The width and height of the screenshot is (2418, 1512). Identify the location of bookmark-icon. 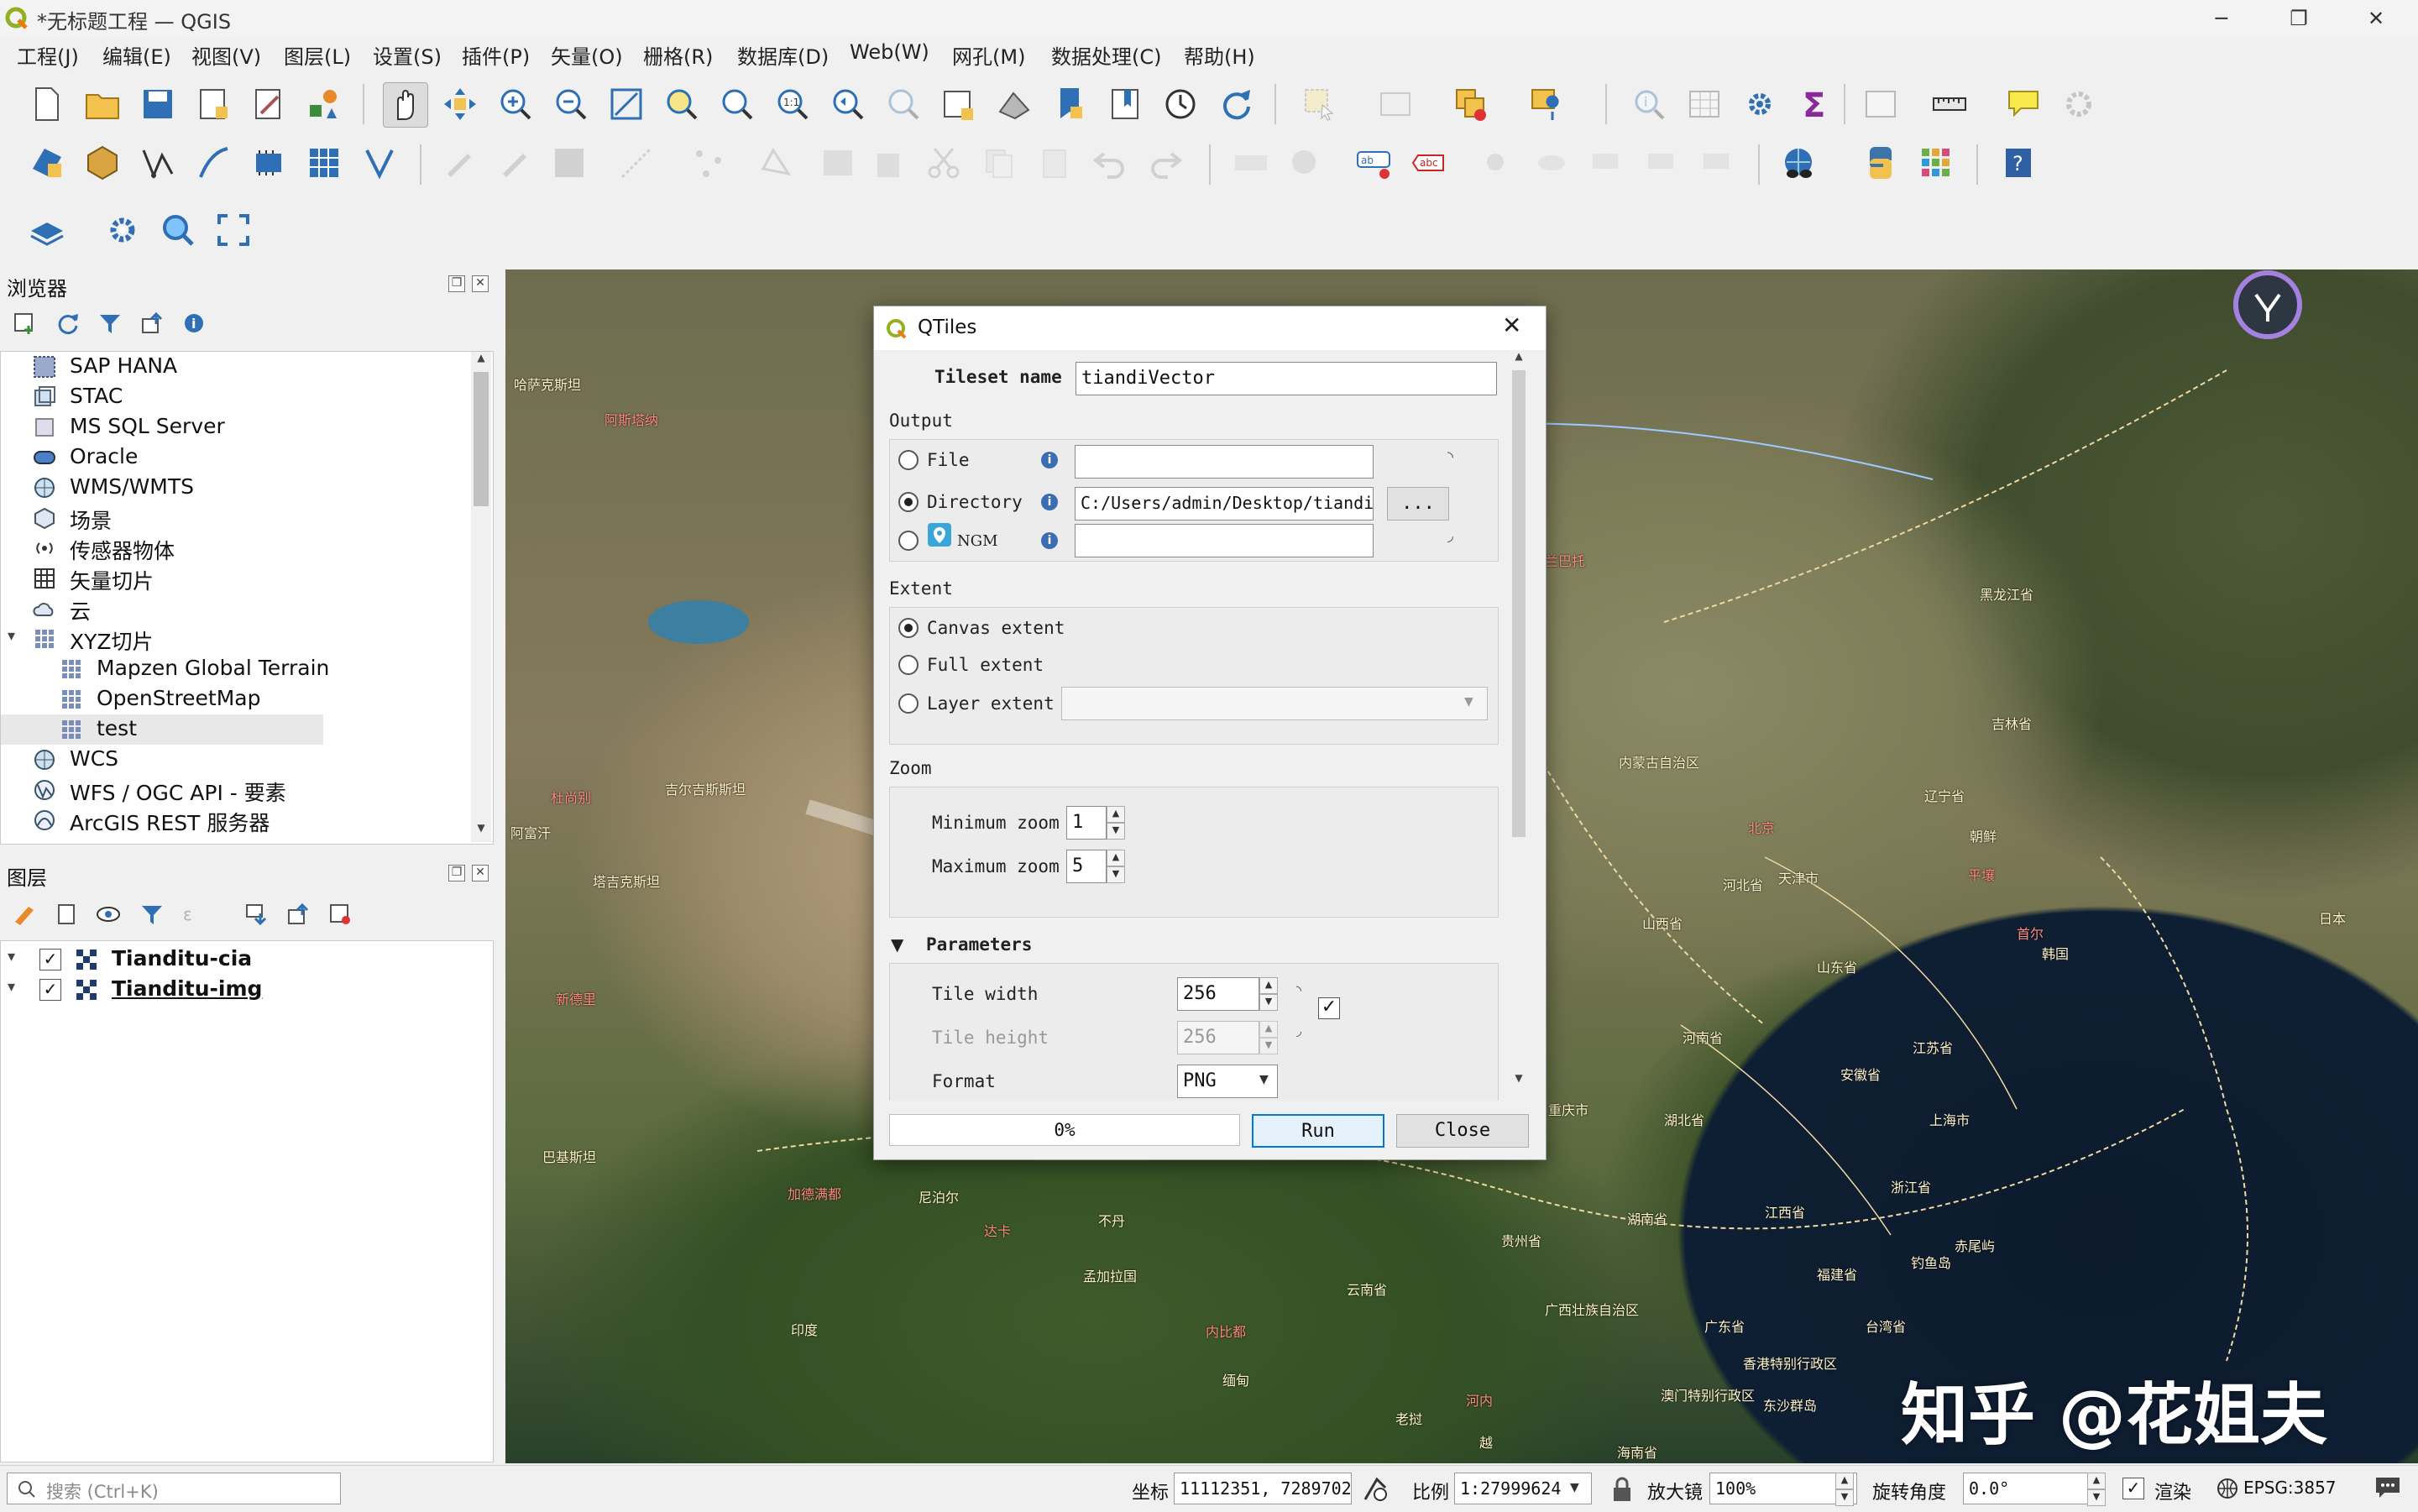
(1069, 104).